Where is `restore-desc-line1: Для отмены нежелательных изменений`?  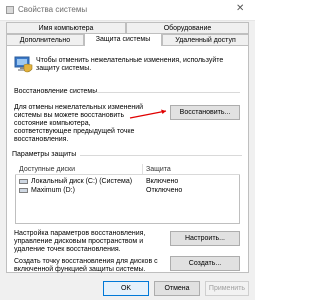
restore-desc-line1: Для отмены нежелательных изменений is located at coordinates (79, 107).